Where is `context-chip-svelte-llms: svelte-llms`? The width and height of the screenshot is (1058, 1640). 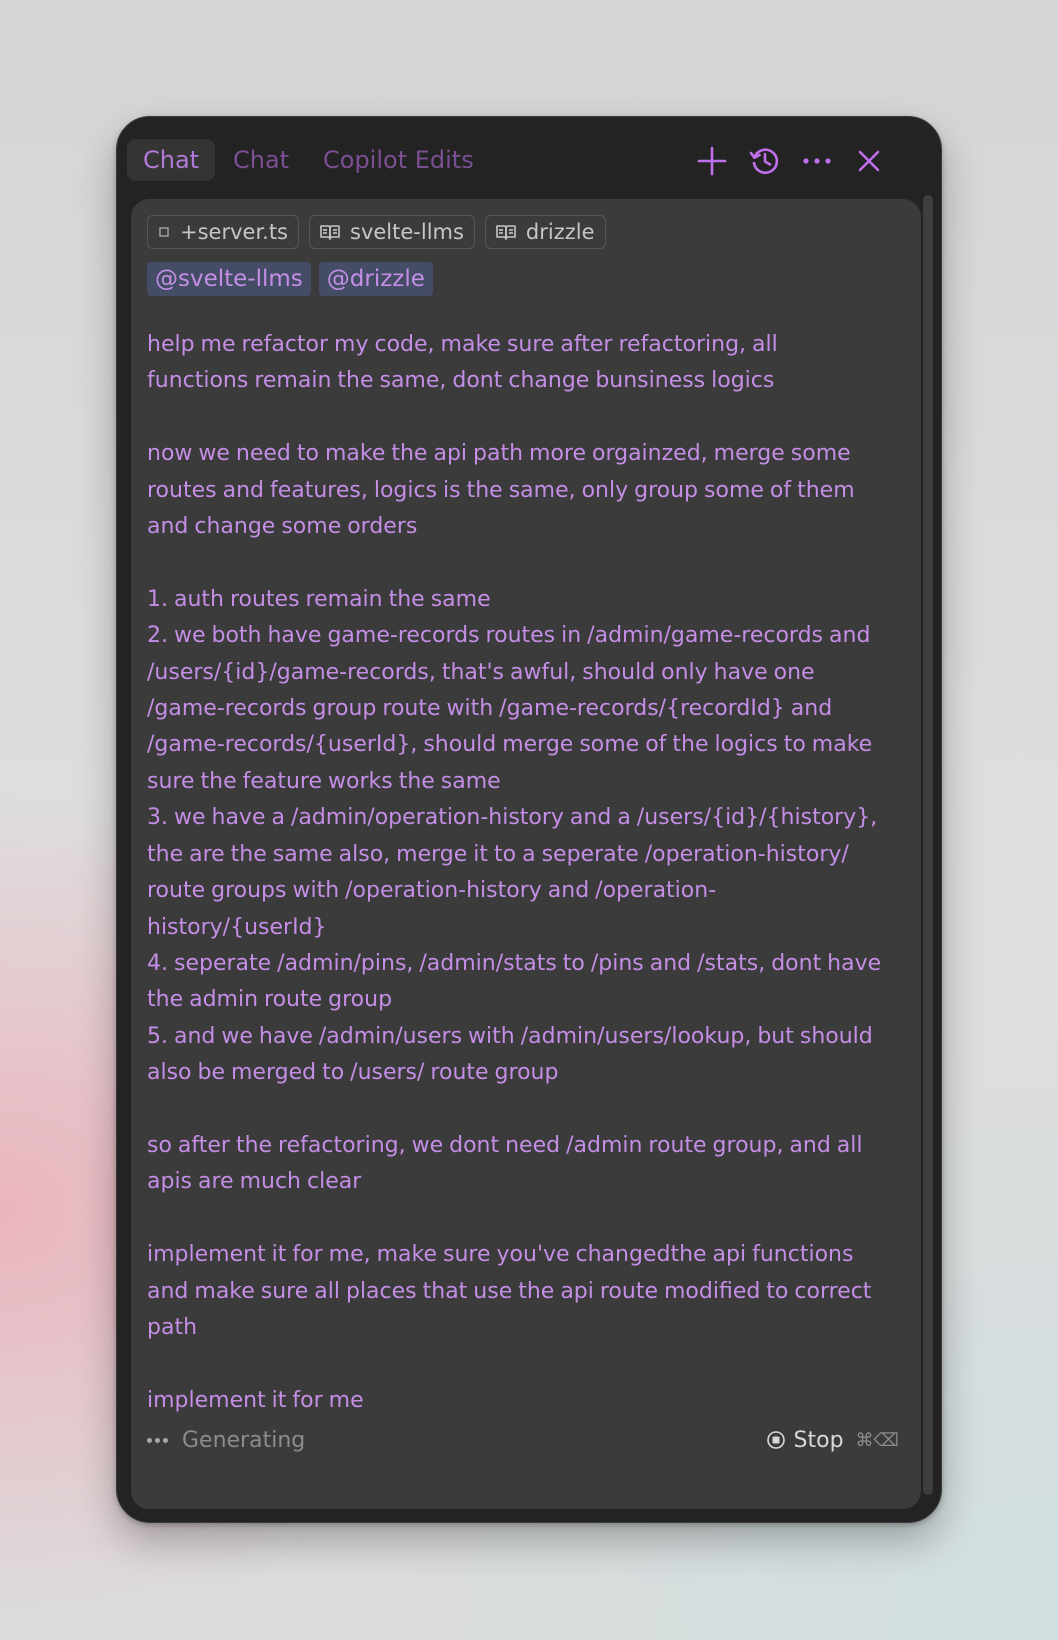 context-chip-svelte-llms: svelte-llms is located at coordinates (392, 232).